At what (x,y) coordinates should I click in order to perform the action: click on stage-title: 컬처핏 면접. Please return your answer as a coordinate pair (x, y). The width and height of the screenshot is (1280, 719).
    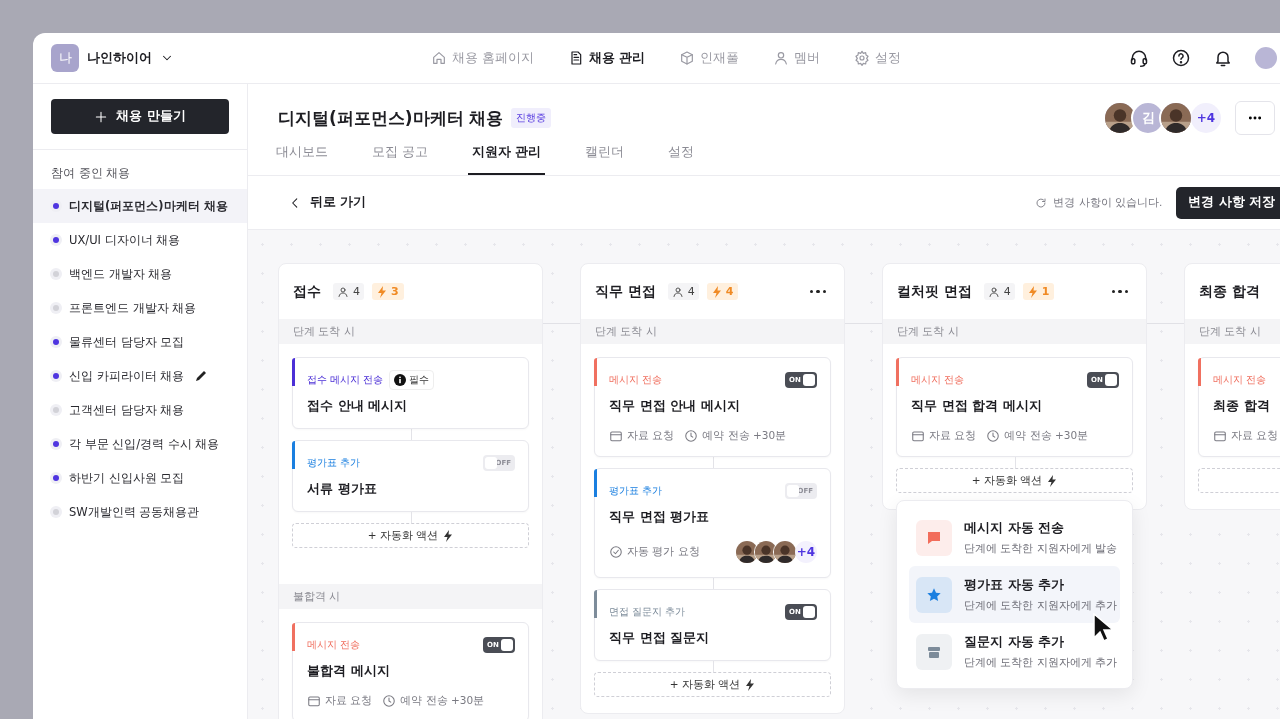
    Looking at the image, I should click on (934, 291).